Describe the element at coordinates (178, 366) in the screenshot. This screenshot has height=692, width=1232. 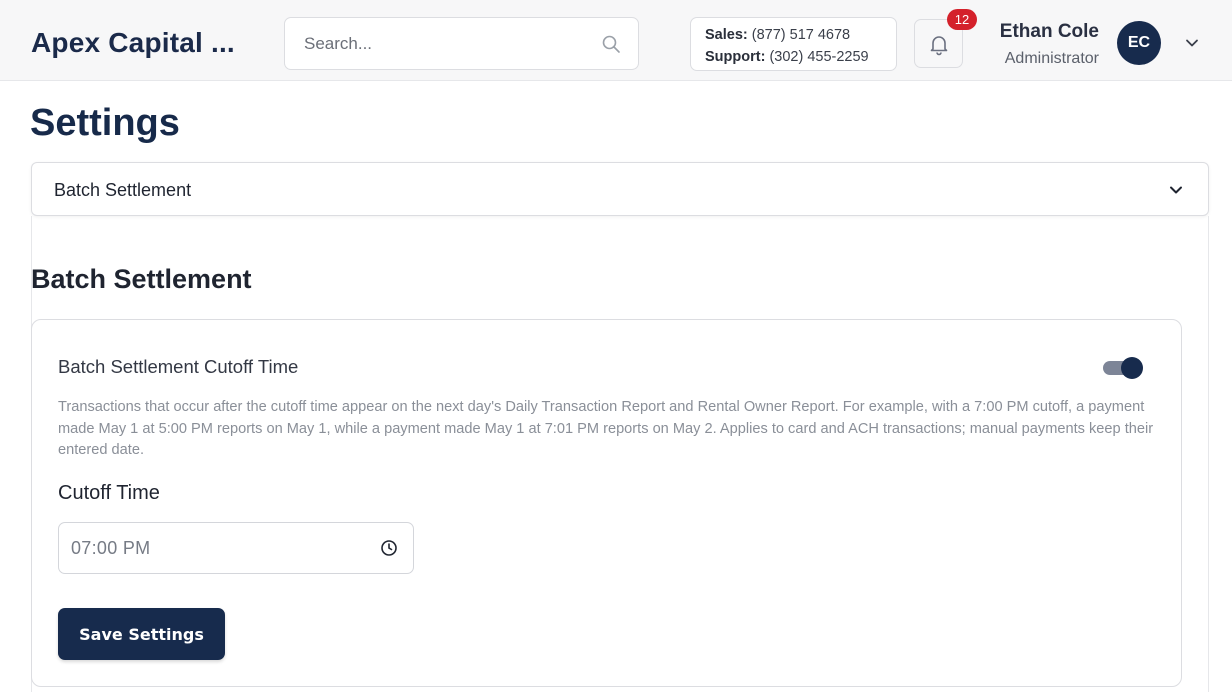
I see `card-title: Batch Settlement Cutoff Time` at that location.